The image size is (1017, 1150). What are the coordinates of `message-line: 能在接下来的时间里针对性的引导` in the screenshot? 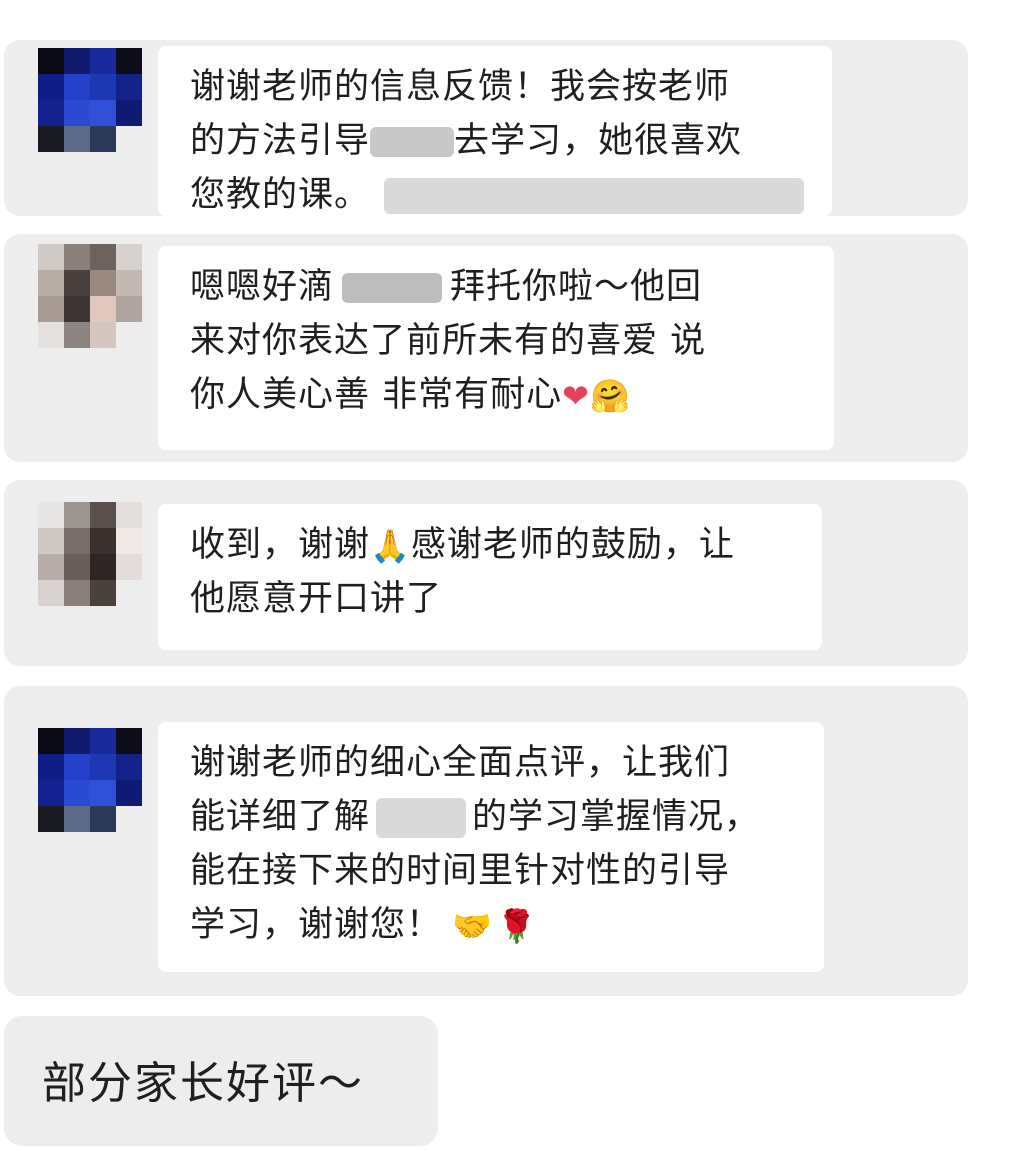 It's located at (460, 871).